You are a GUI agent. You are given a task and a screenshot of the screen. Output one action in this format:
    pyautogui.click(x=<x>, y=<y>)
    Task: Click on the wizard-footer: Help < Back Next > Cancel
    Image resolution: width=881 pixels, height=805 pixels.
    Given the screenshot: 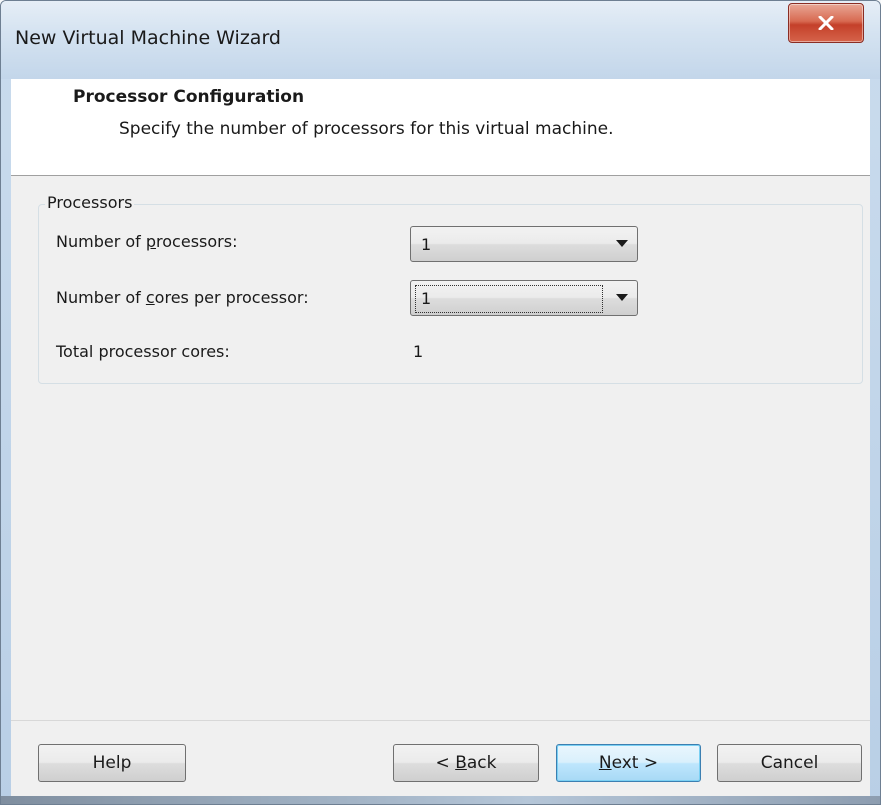 What is the action you would take?
    pyautogui.click(x=440, y=758)
    